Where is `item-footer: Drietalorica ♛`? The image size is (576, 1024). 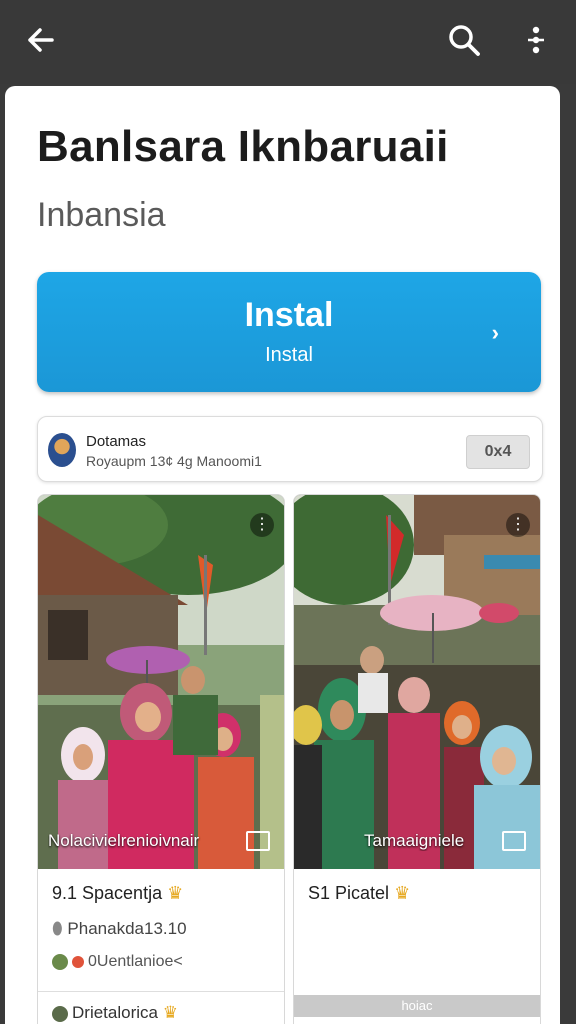
item-footer: Drietalorica ♛ is located at coordinates (115, 1013).